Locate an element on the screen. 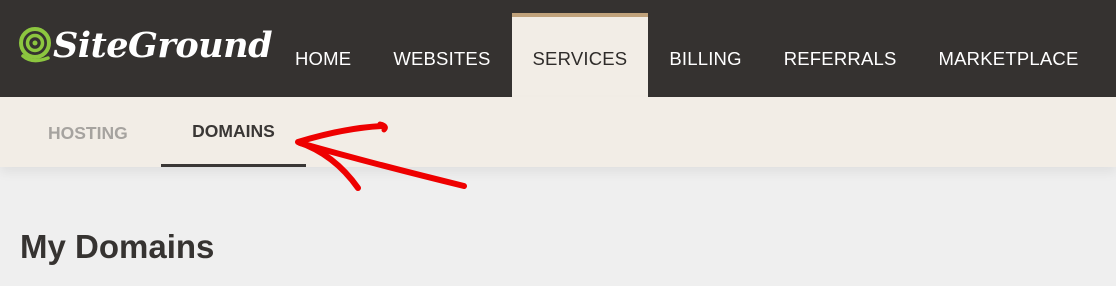 The image size is (1116, 286). siteground-logo: SiteGround is located at coordinates (145, 45).